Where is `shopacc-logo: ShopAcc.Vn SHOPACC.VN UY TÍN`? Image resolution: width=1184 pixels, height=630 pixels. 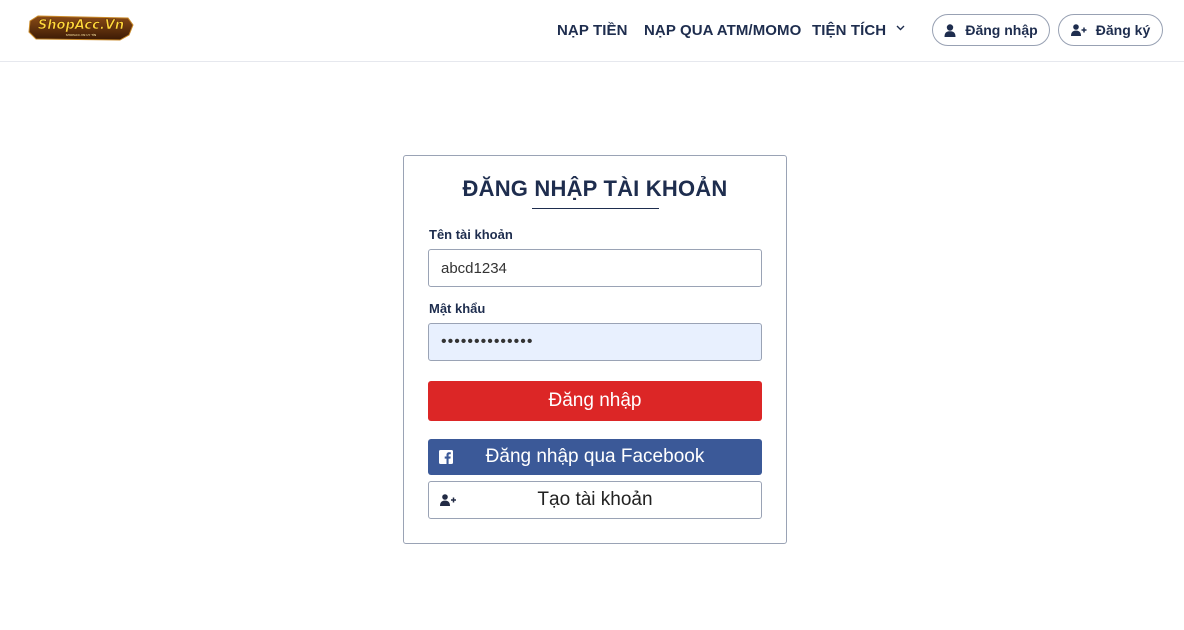 shopacc-logo: ShopAcc.Vn SHOPACC.VN UY TÍN is located at coordinates (81, 28).